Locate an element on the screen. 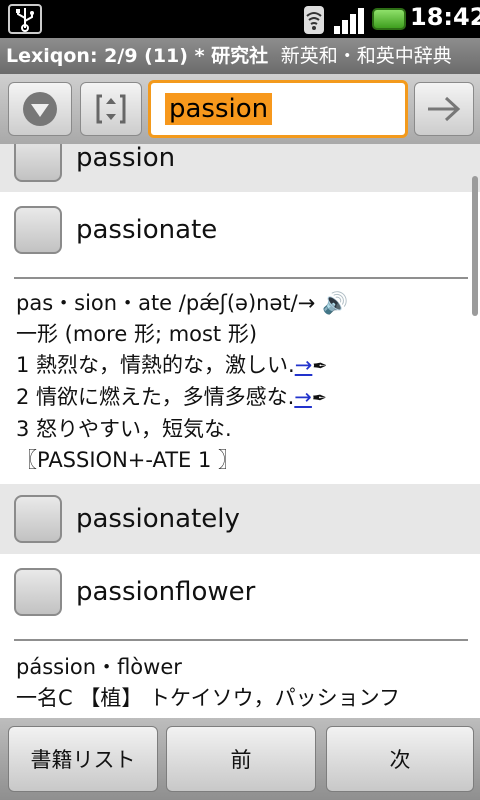  list-item-word: passionate is located at coordinates (147, 230).